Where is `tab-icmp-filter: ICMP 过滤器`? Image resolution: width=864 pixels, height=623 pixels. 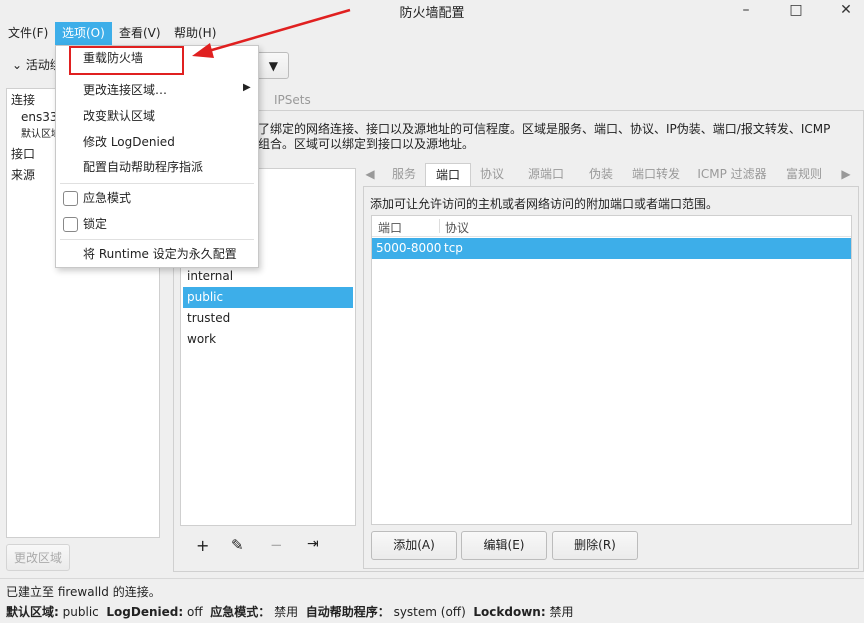
tab-icmp-filter: ICMP 过滤器 is located at coordinates (732, 174).